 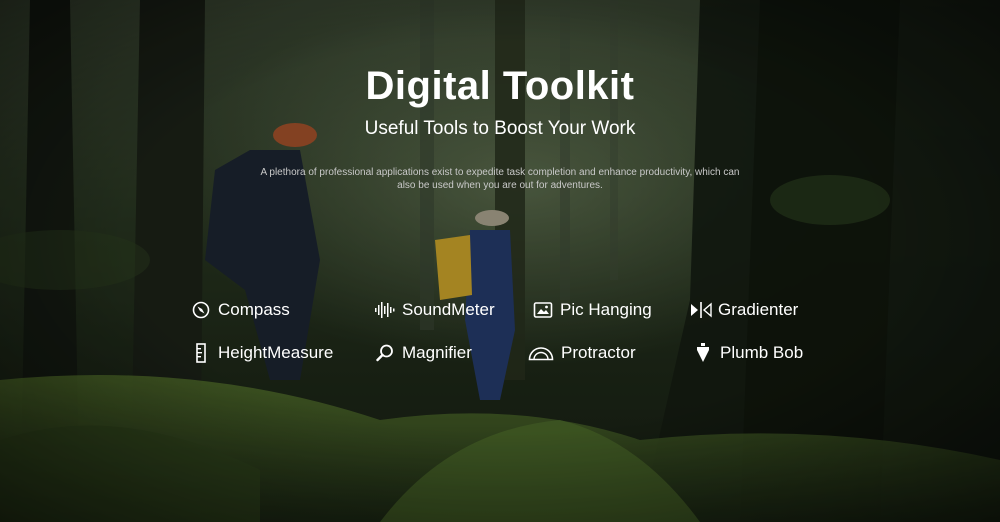 I want to click on compass-icon, so click(x=201, y=310).